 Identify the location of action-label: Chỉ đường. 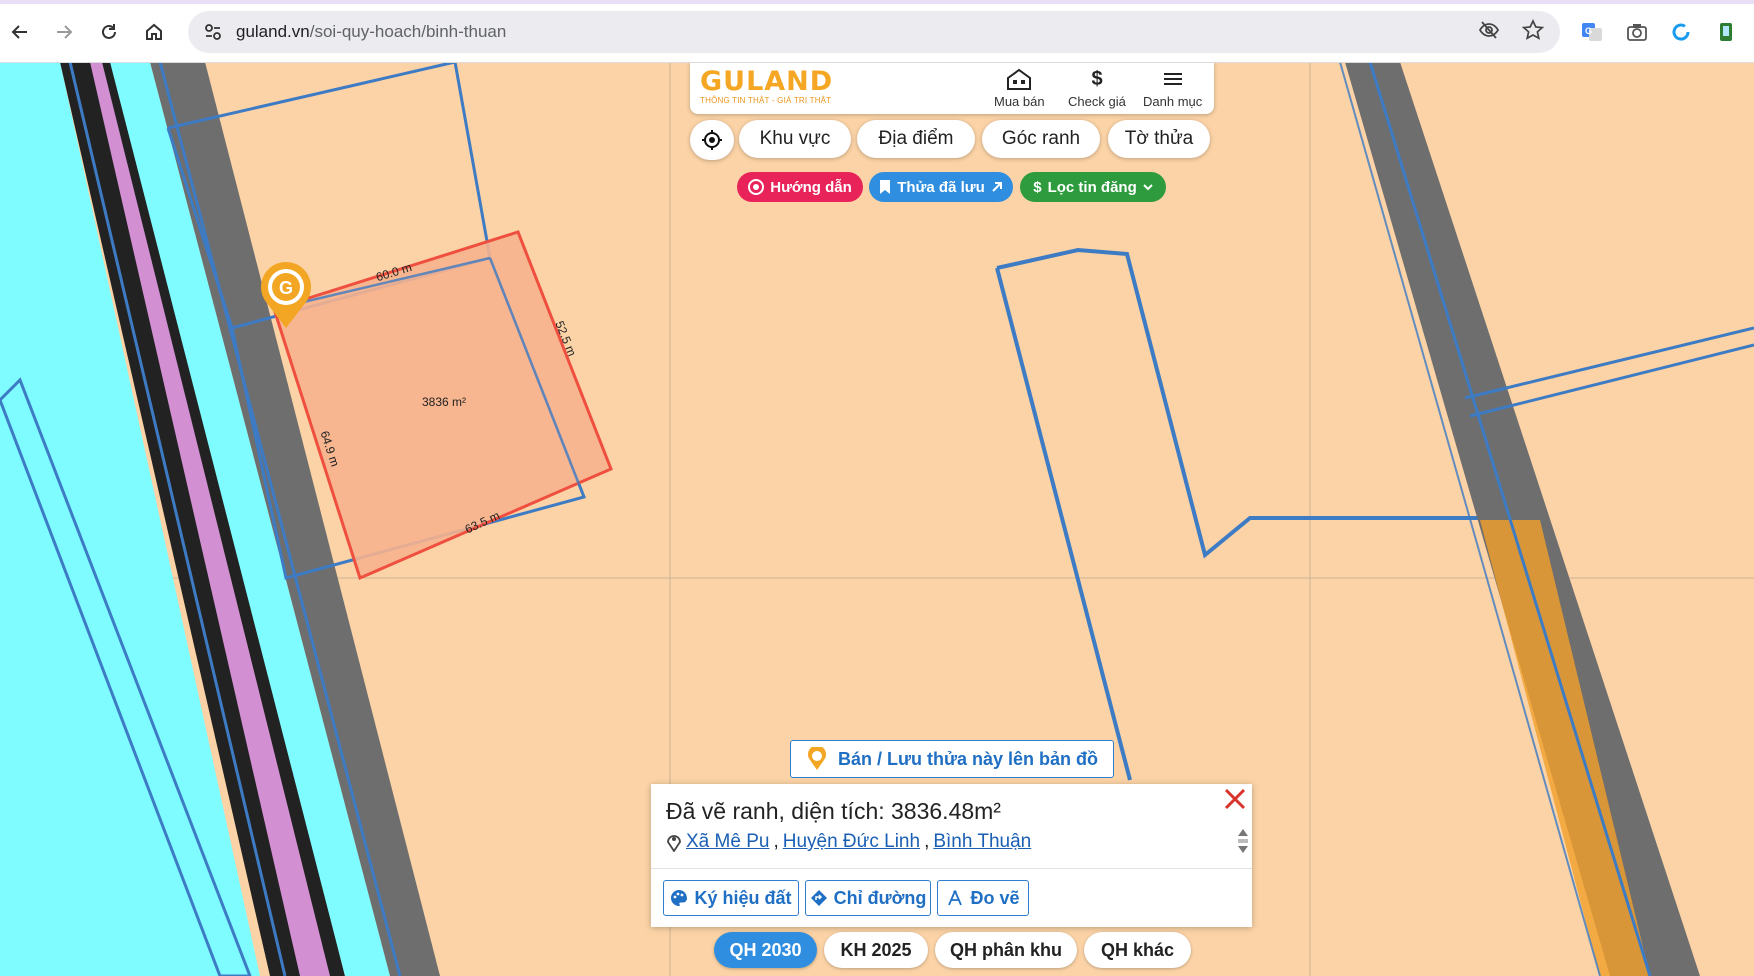
(880, 897).